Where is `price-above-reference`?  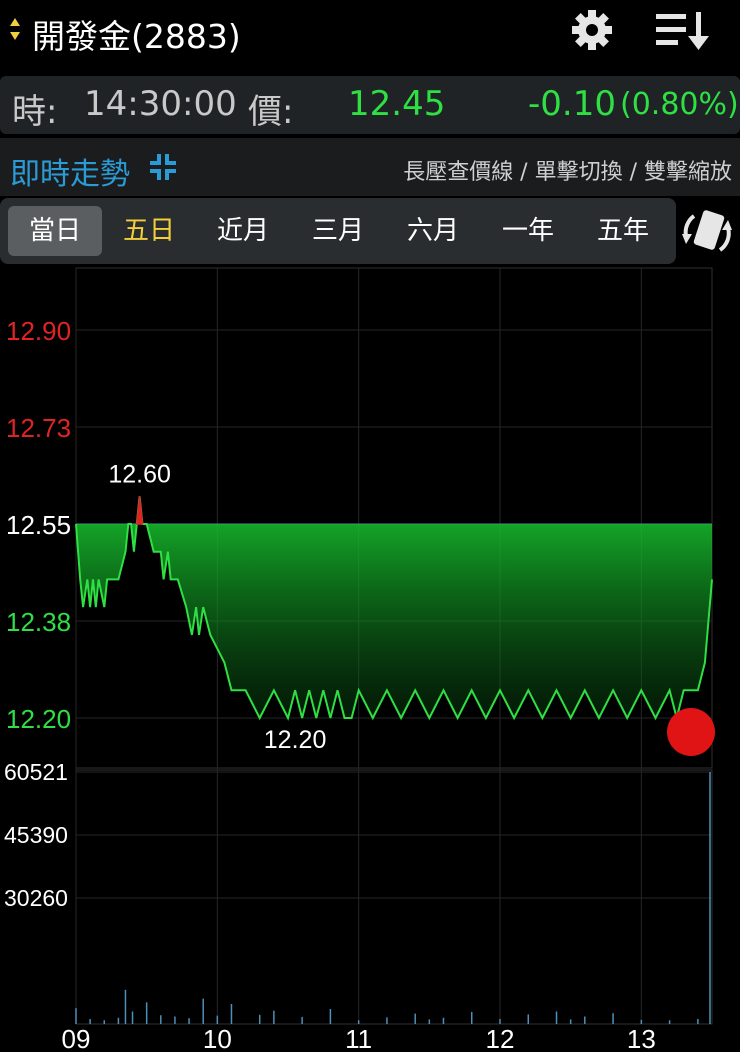
price-above-reference is located at coordinates (139, 510).